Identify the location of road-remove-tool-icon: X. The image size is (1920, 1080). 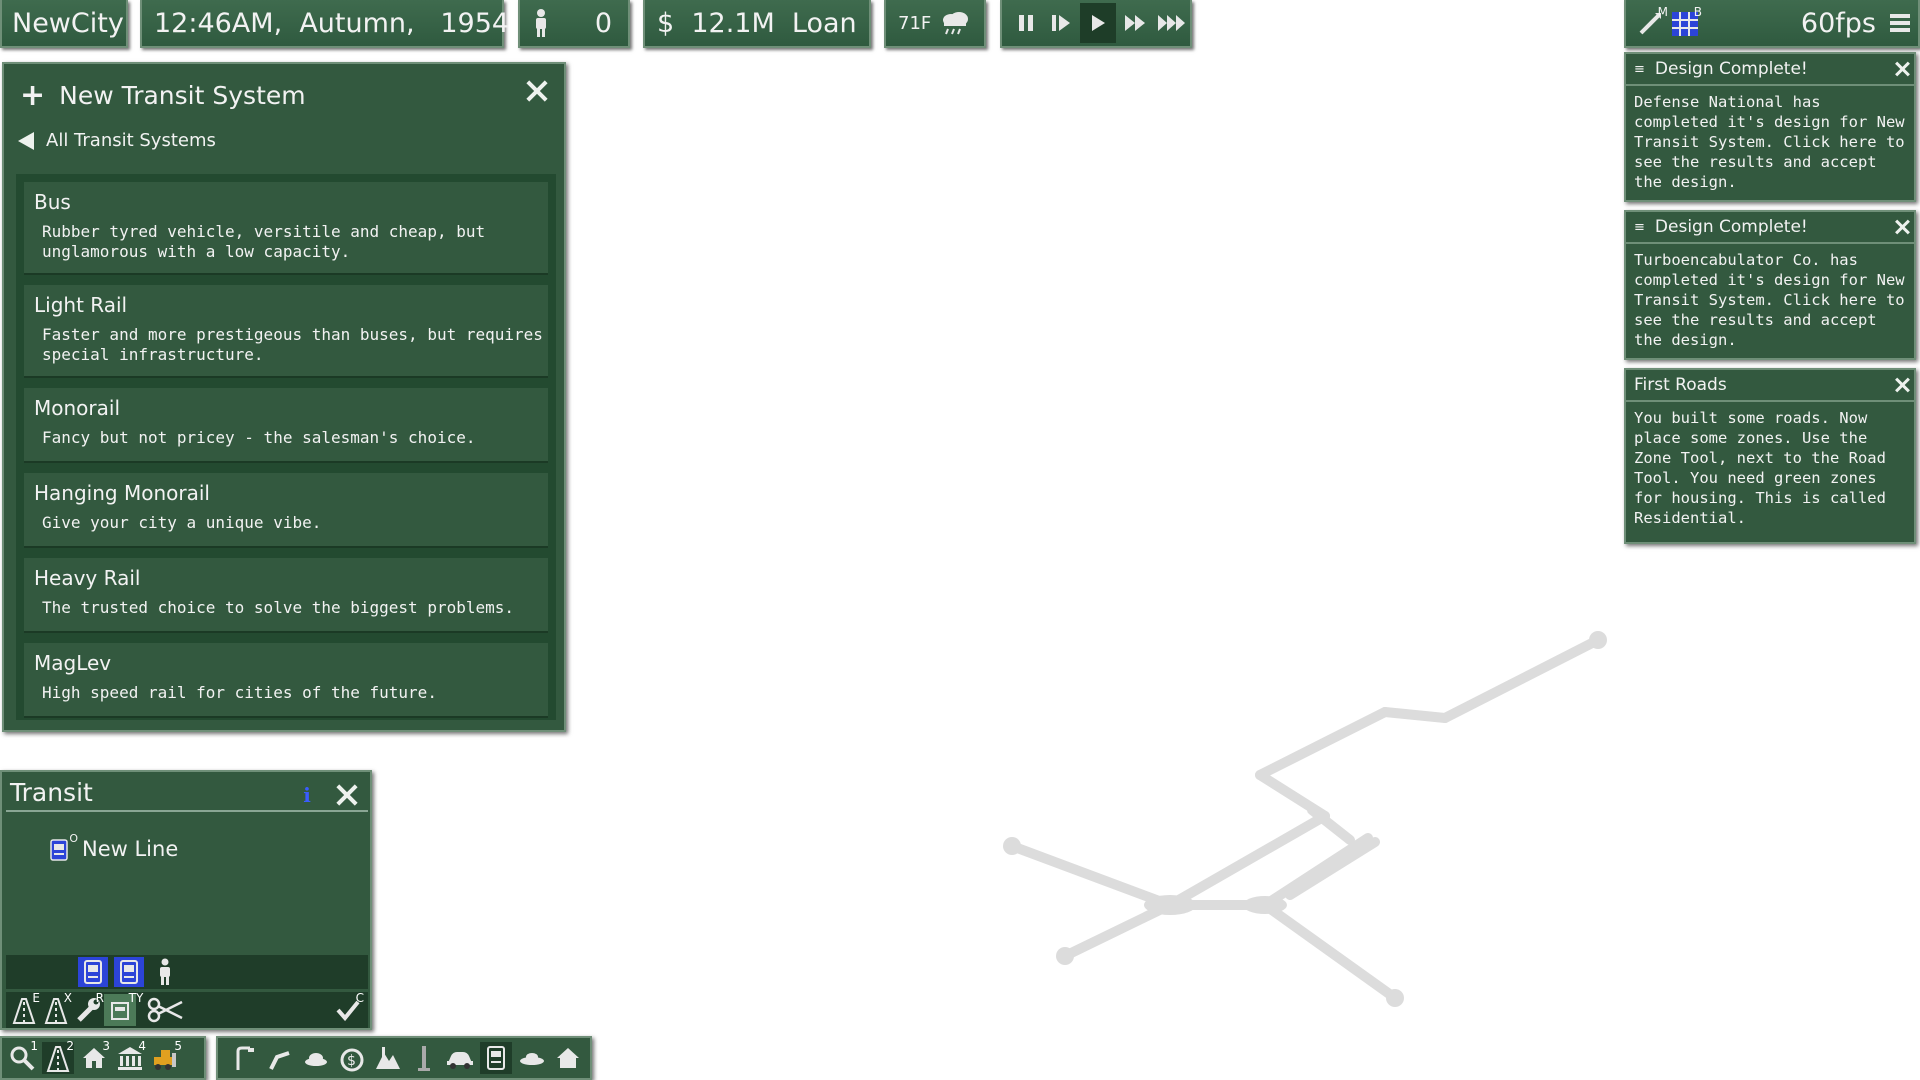
(56, 1008).